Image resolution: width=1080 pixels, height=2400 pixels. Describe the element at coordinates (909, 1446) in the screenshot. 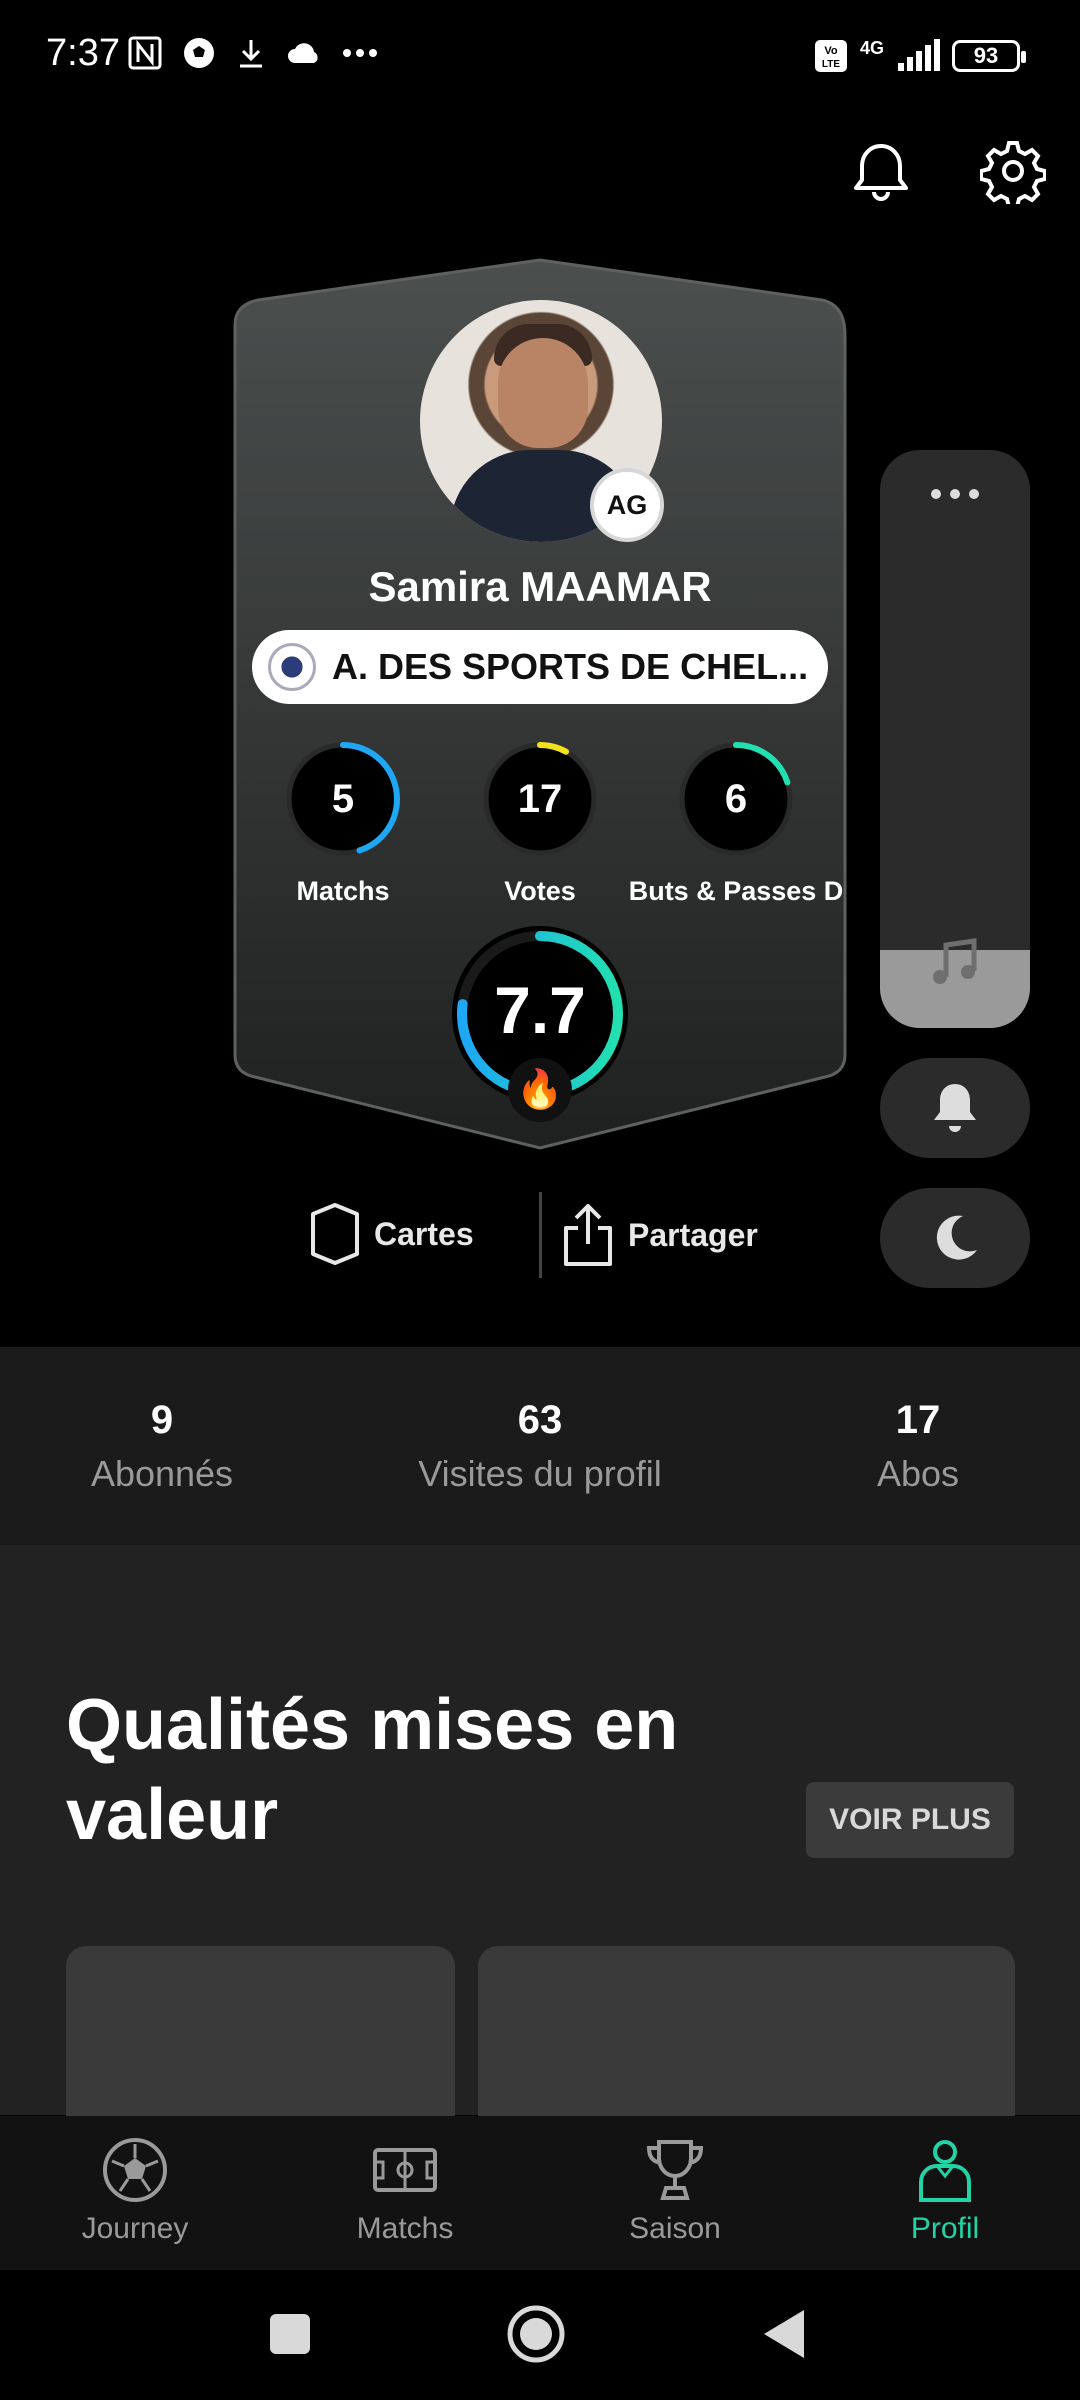

I see `subscriptions-stat: 17 Abos` at that location.